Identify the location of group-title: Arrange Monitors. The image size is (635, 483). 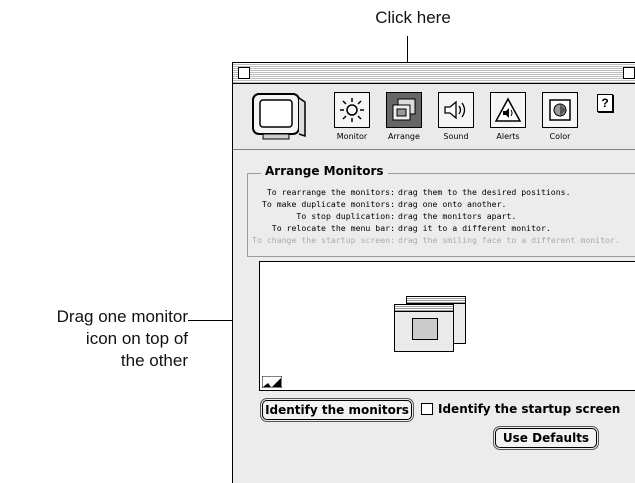
(324, 171).